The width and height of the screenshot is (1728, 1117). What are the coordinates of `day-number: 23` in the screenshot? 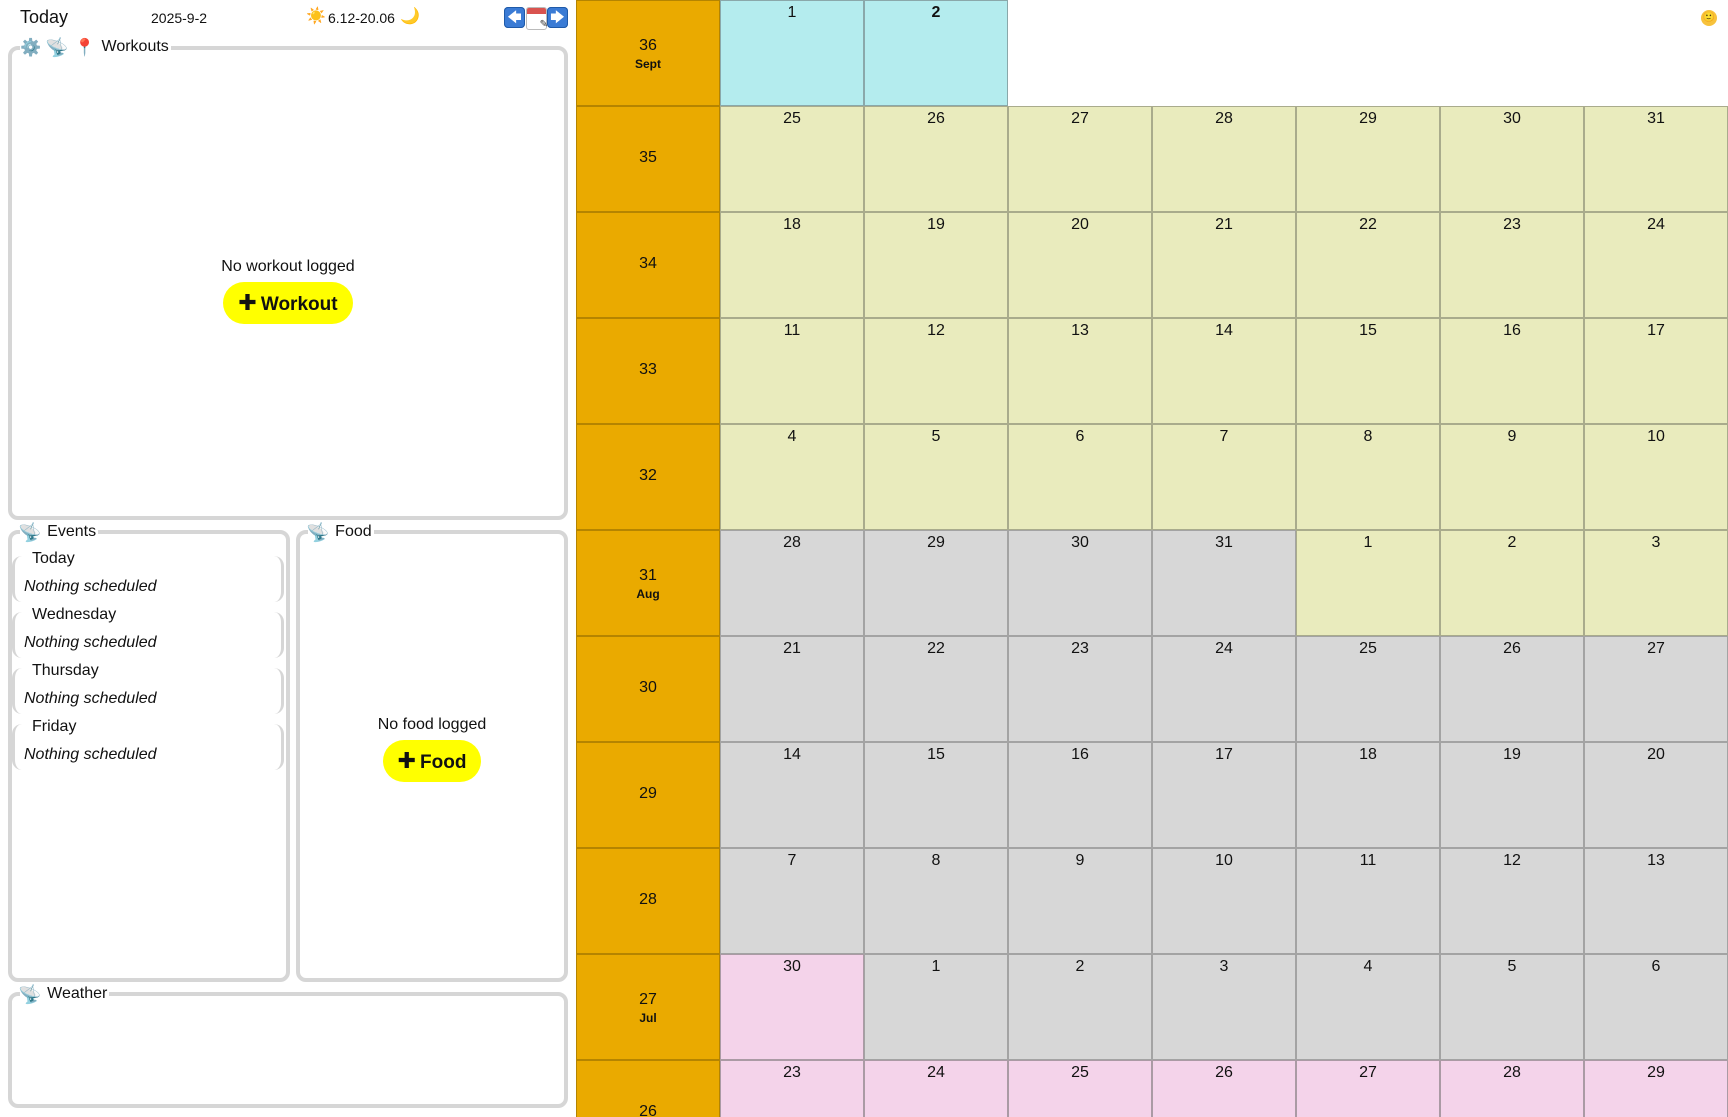 It's located at (1512, 224).